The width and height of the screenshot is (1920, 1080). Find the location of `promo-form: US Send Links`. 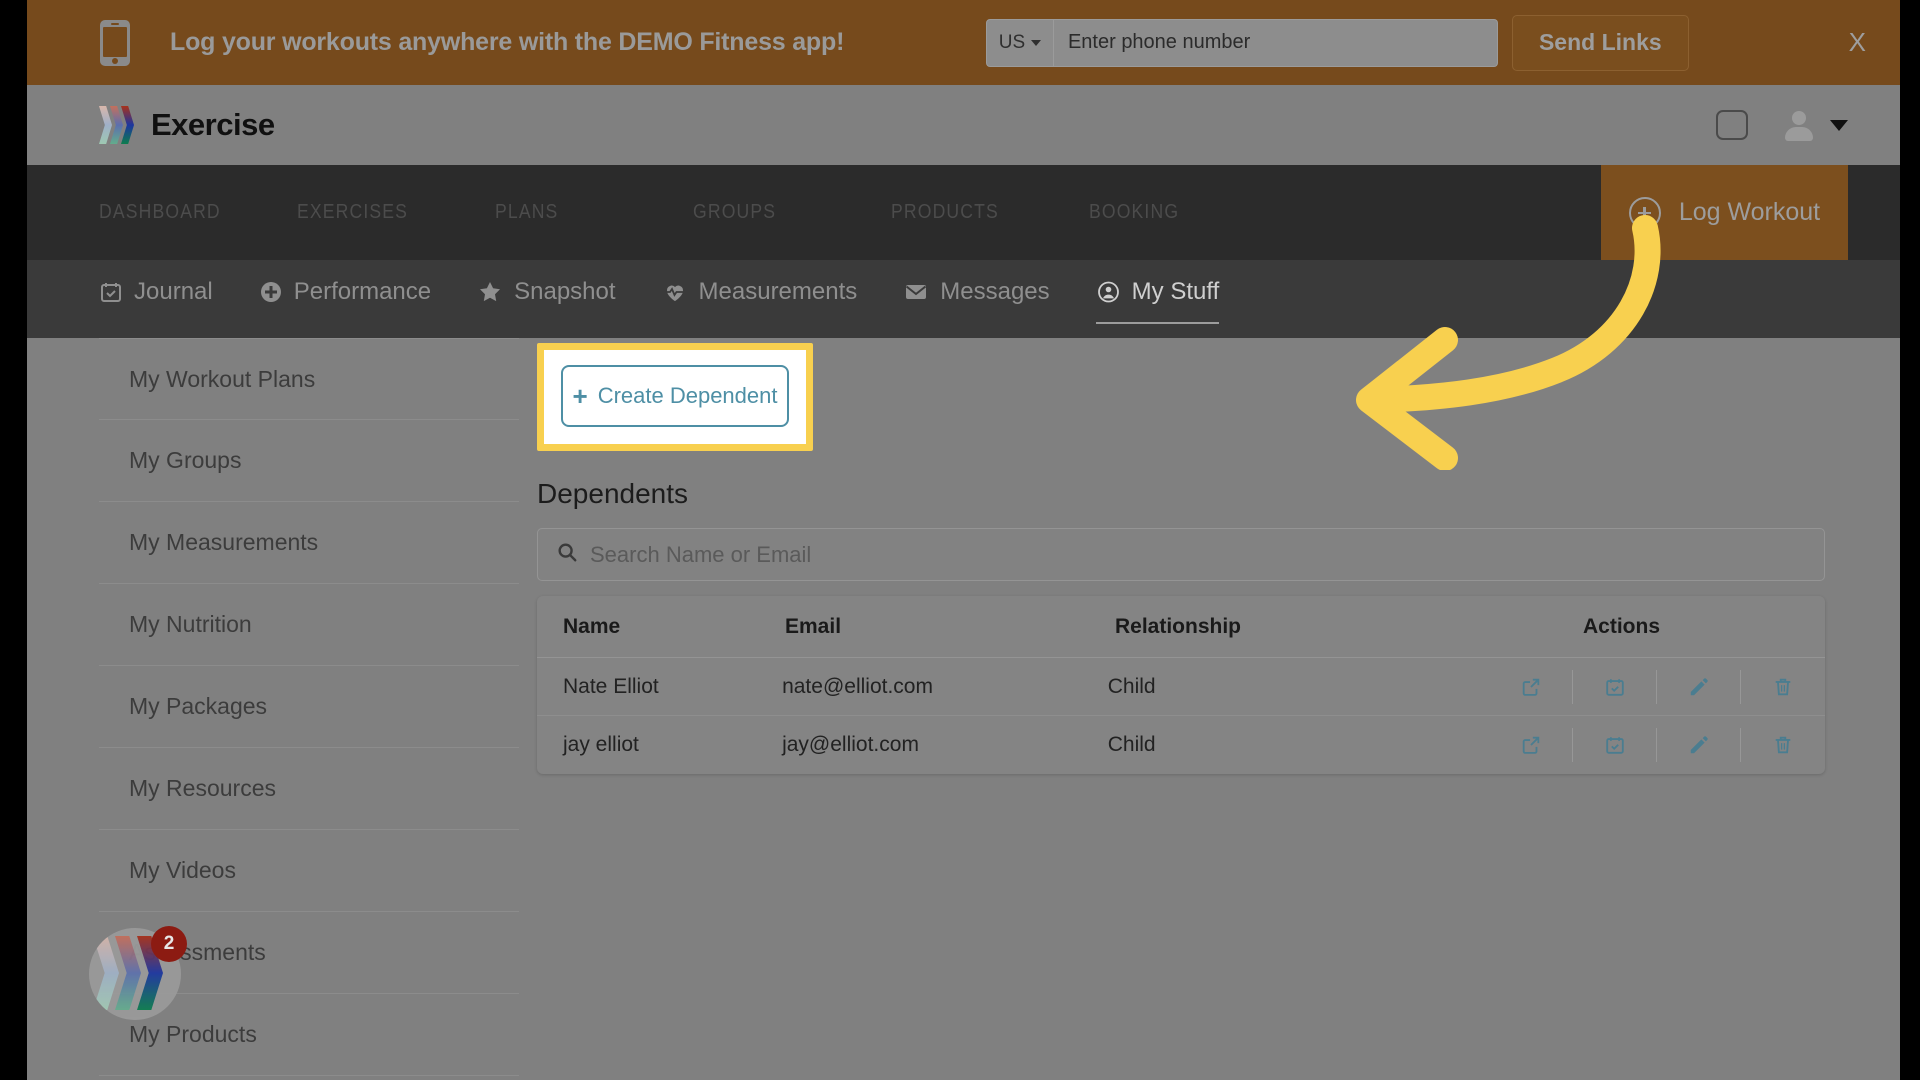

promo-form: US Send Links is located at coordinates (1337, 42).